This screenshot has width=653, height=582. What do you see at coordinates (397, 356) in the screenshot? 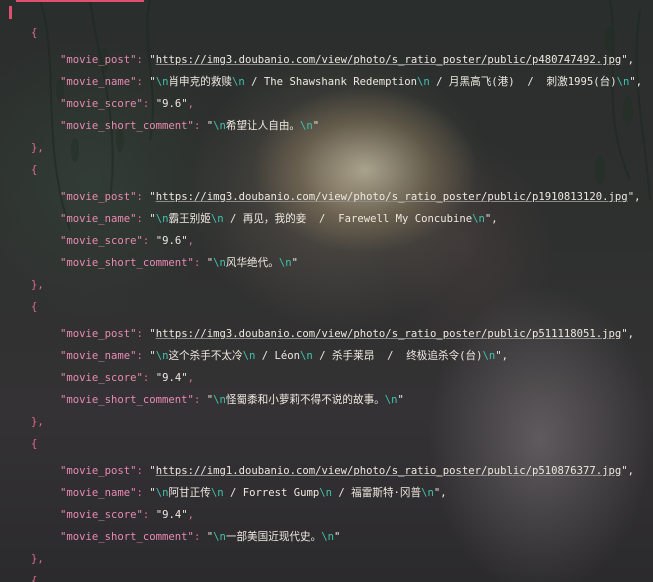
I see `string-value: / 杀手莱昂 / 终极追杀令(台)` at bounding box center [397, 356].